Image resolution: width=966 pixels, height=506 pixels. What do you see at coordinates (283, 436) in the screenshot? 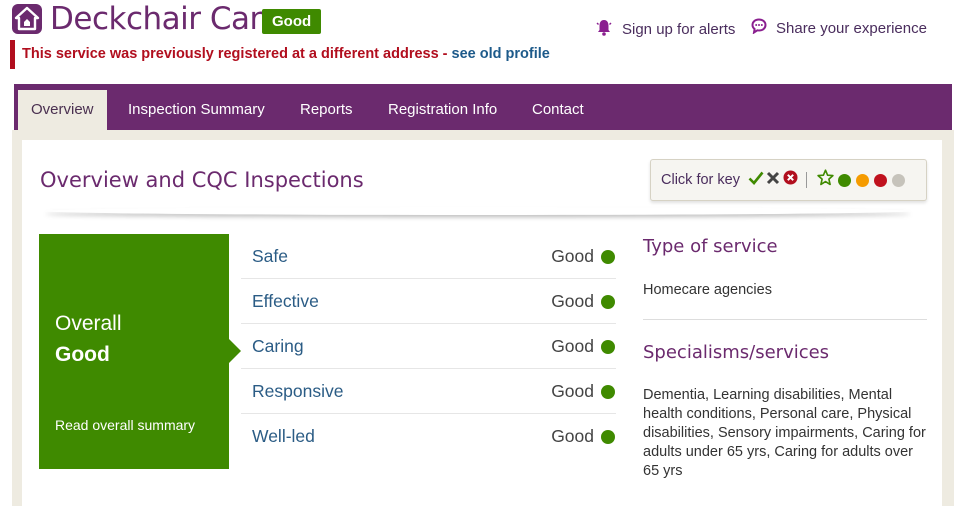
I see `domain-name: Well-led` at bounding box center [283, 436].